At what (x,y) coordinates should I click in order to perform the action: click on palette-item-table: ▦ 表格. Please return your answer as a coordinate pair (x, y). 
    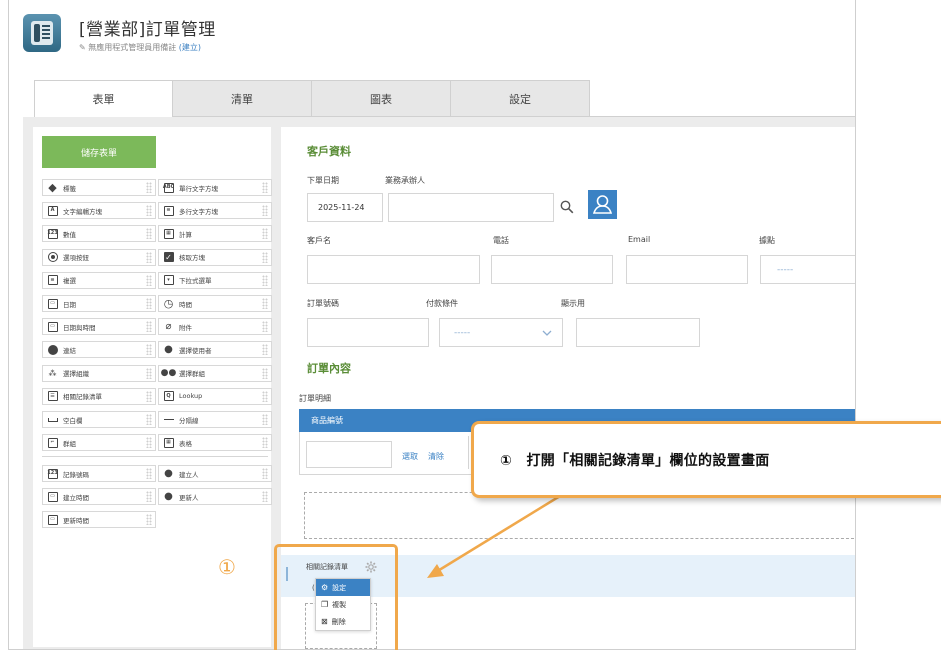
    Looking at the image, I should click on (215, 443).